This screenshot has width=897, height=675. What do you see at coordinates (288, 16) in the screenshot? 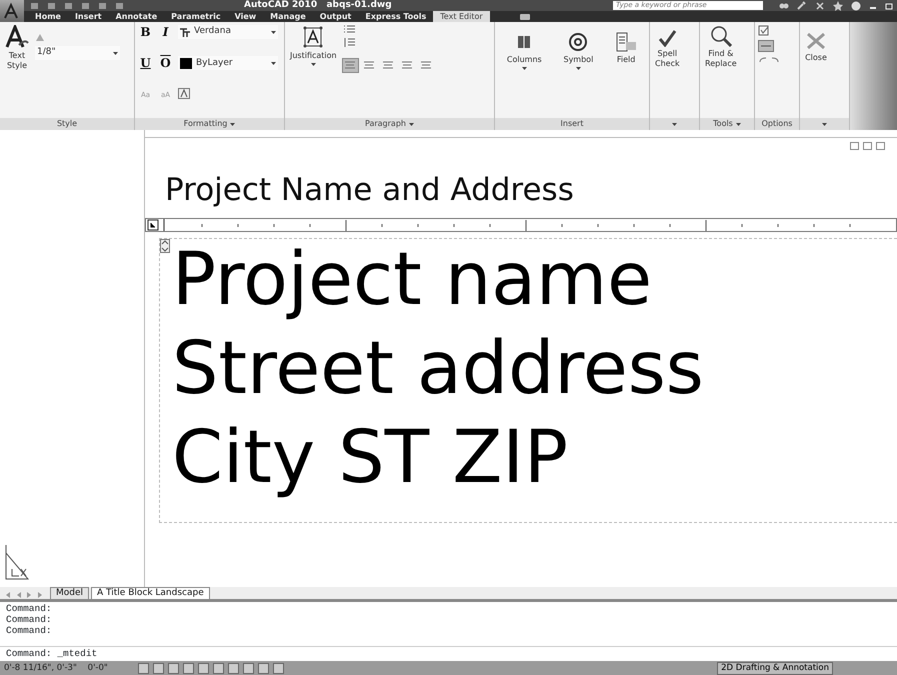
I see `ribbon-tab: Manage` at bounding box center [288, 16].